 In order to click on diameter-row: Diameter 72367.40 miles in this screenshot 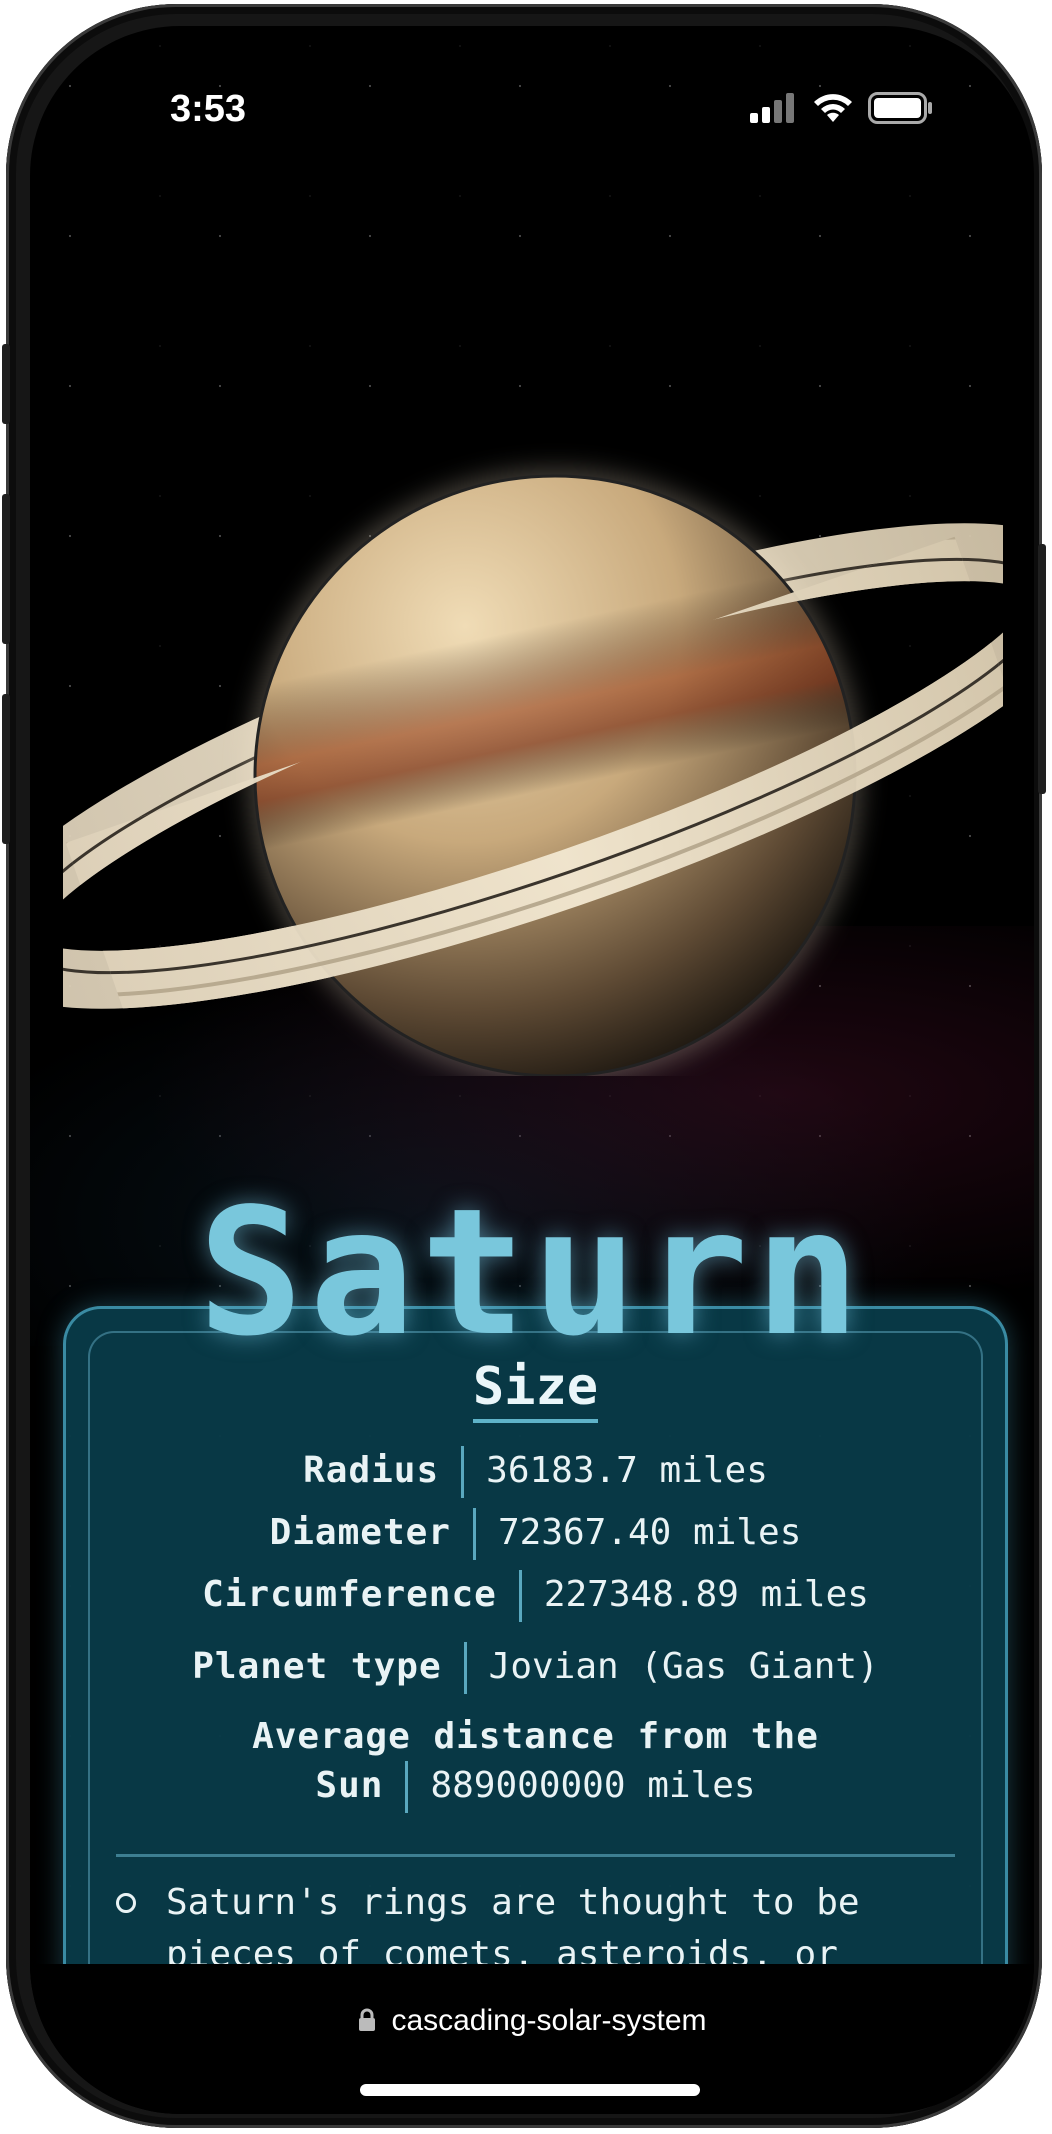, I will do `click(535, 1534)`.